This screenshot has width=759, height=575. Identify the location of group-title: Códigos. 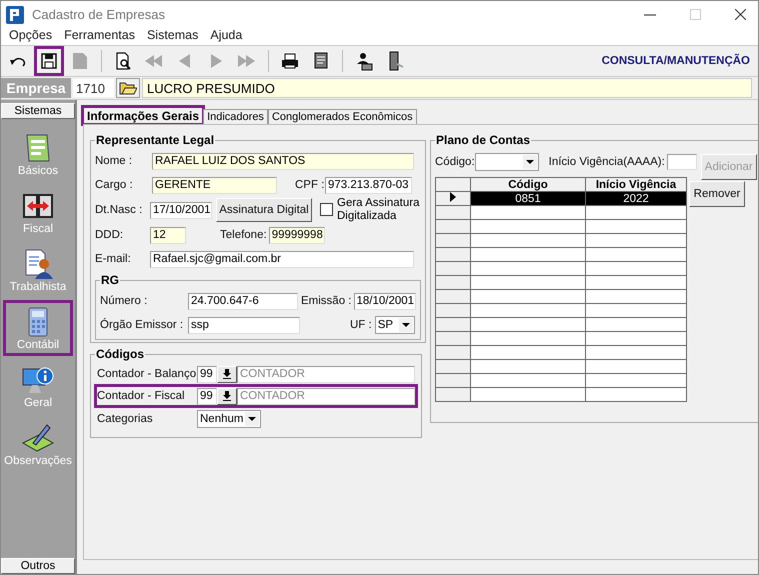
(120, 354).